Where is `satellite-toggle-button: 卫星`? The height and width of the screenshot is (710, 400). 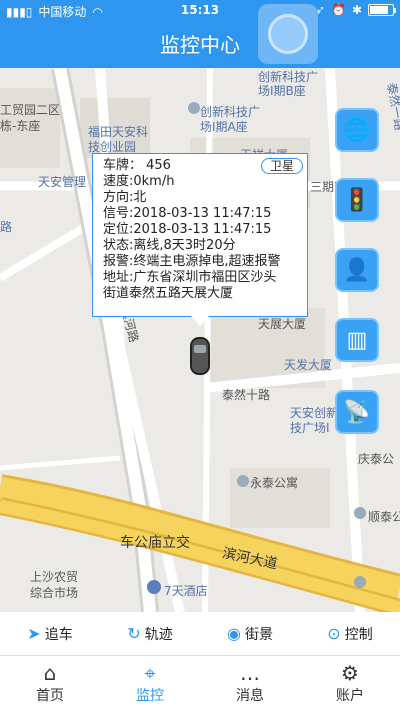 satellite-toggle-button: 卫星 is located at coordinates (281, 166).